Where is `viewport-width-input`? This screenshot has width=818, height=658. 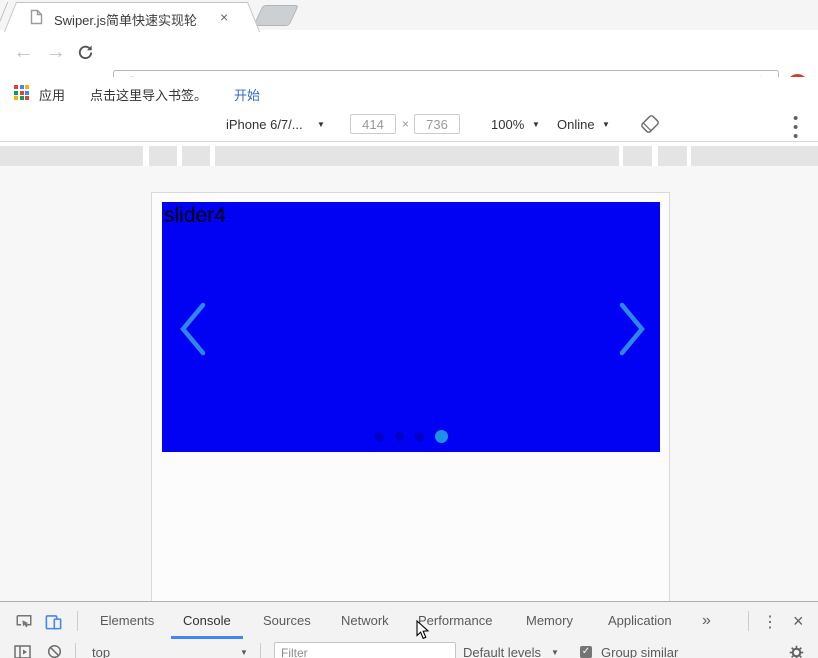
viewport-width-input is located at coordinates (373, 124).